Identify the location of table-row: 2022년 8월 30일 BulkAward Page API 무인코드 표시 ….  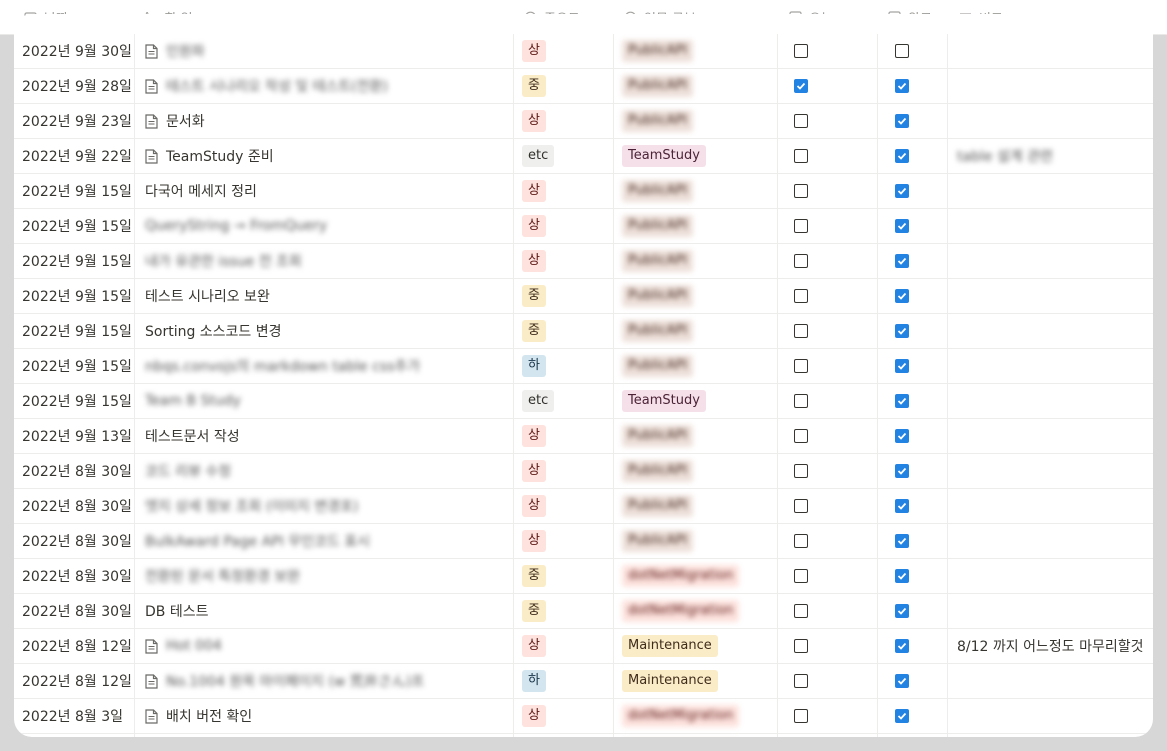
(583, 541).